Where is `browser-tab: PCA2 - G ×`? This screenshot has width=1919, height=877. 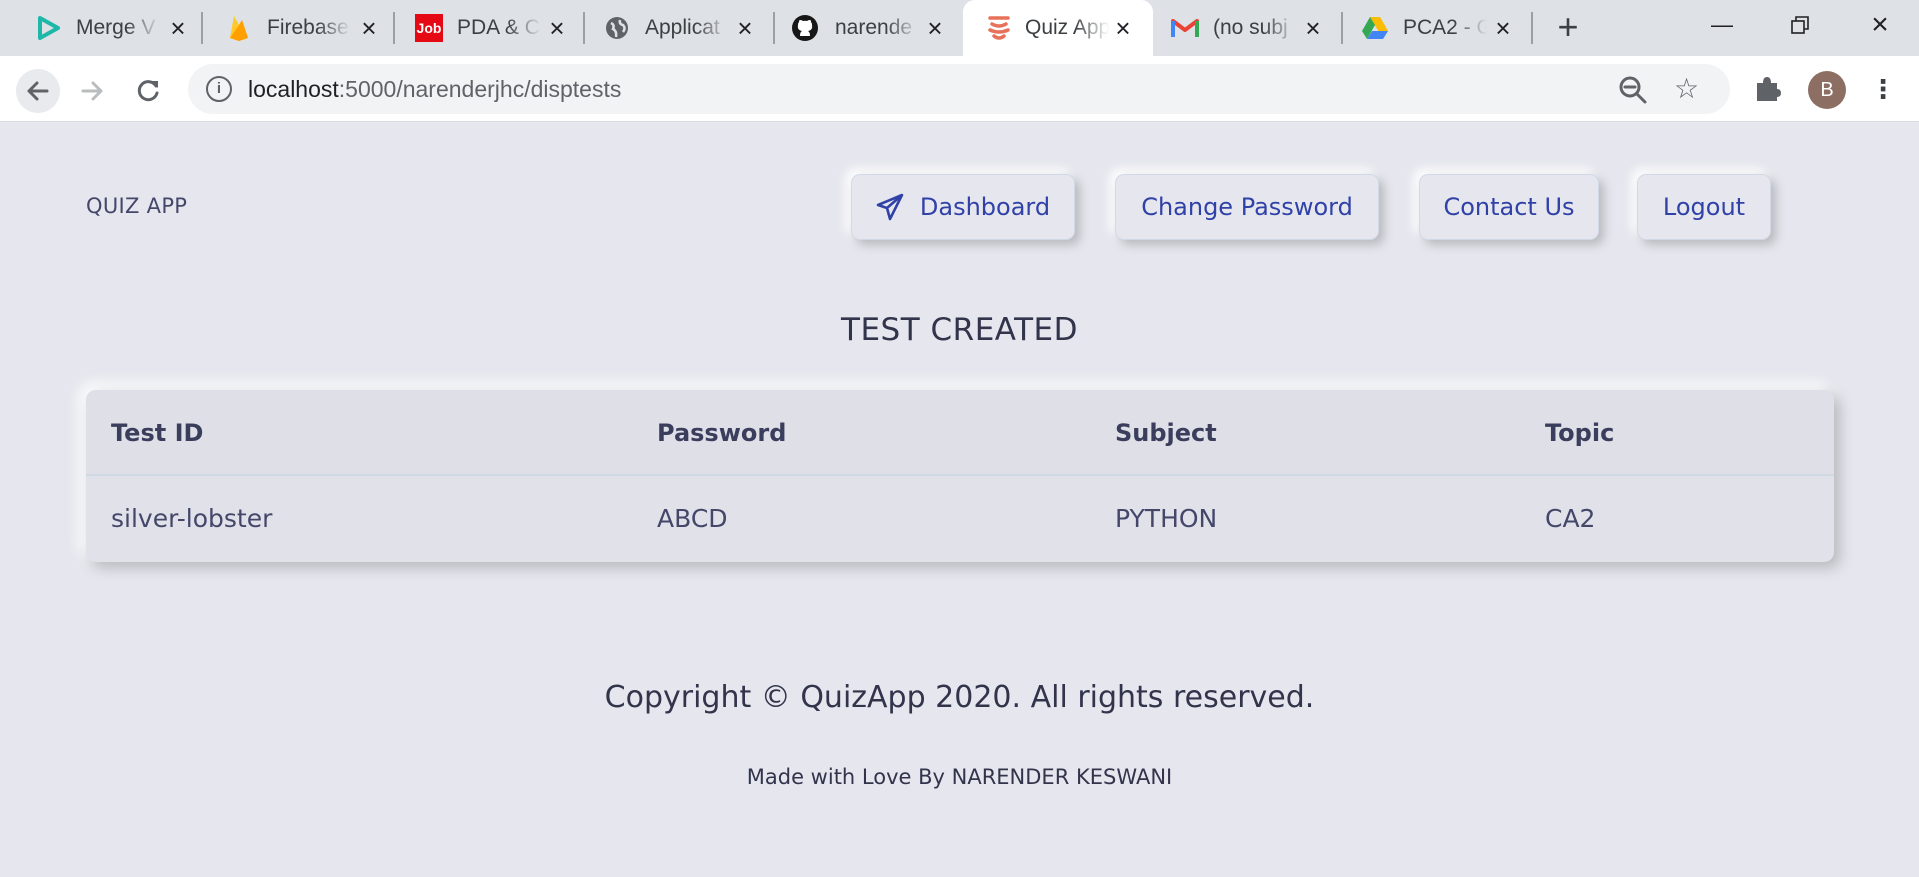 browser-tab: PCA2 - G × is located at coordinates (1438, 28).